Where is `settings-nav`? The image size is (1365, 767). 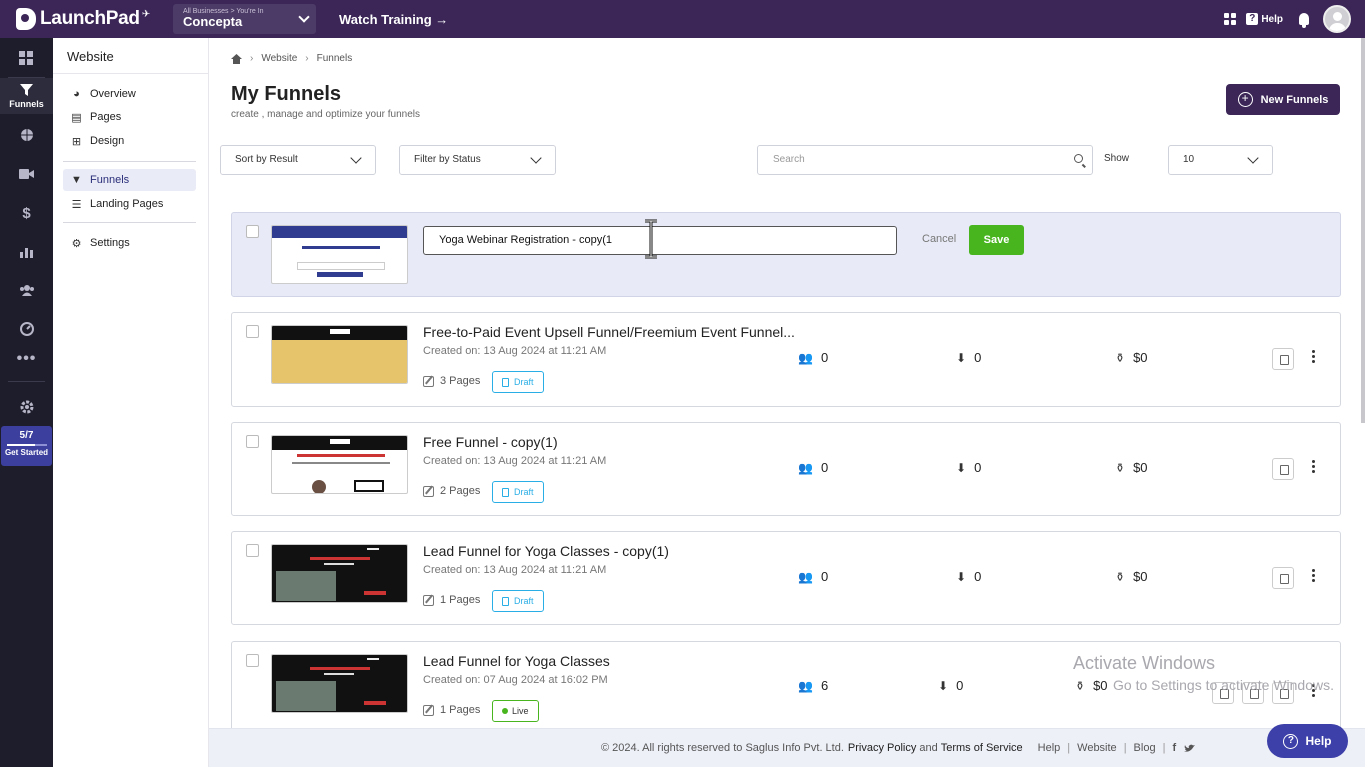
settings-nav is located at coordinates (26, 407).